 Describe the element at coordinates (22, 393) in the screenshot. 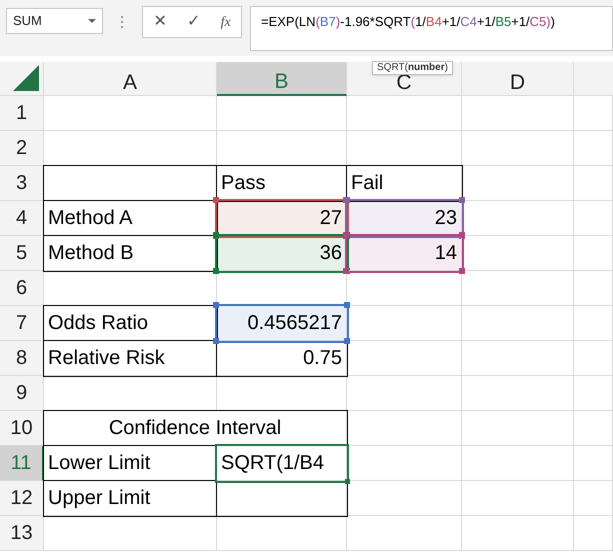

I see `row-header: 9` at that location.